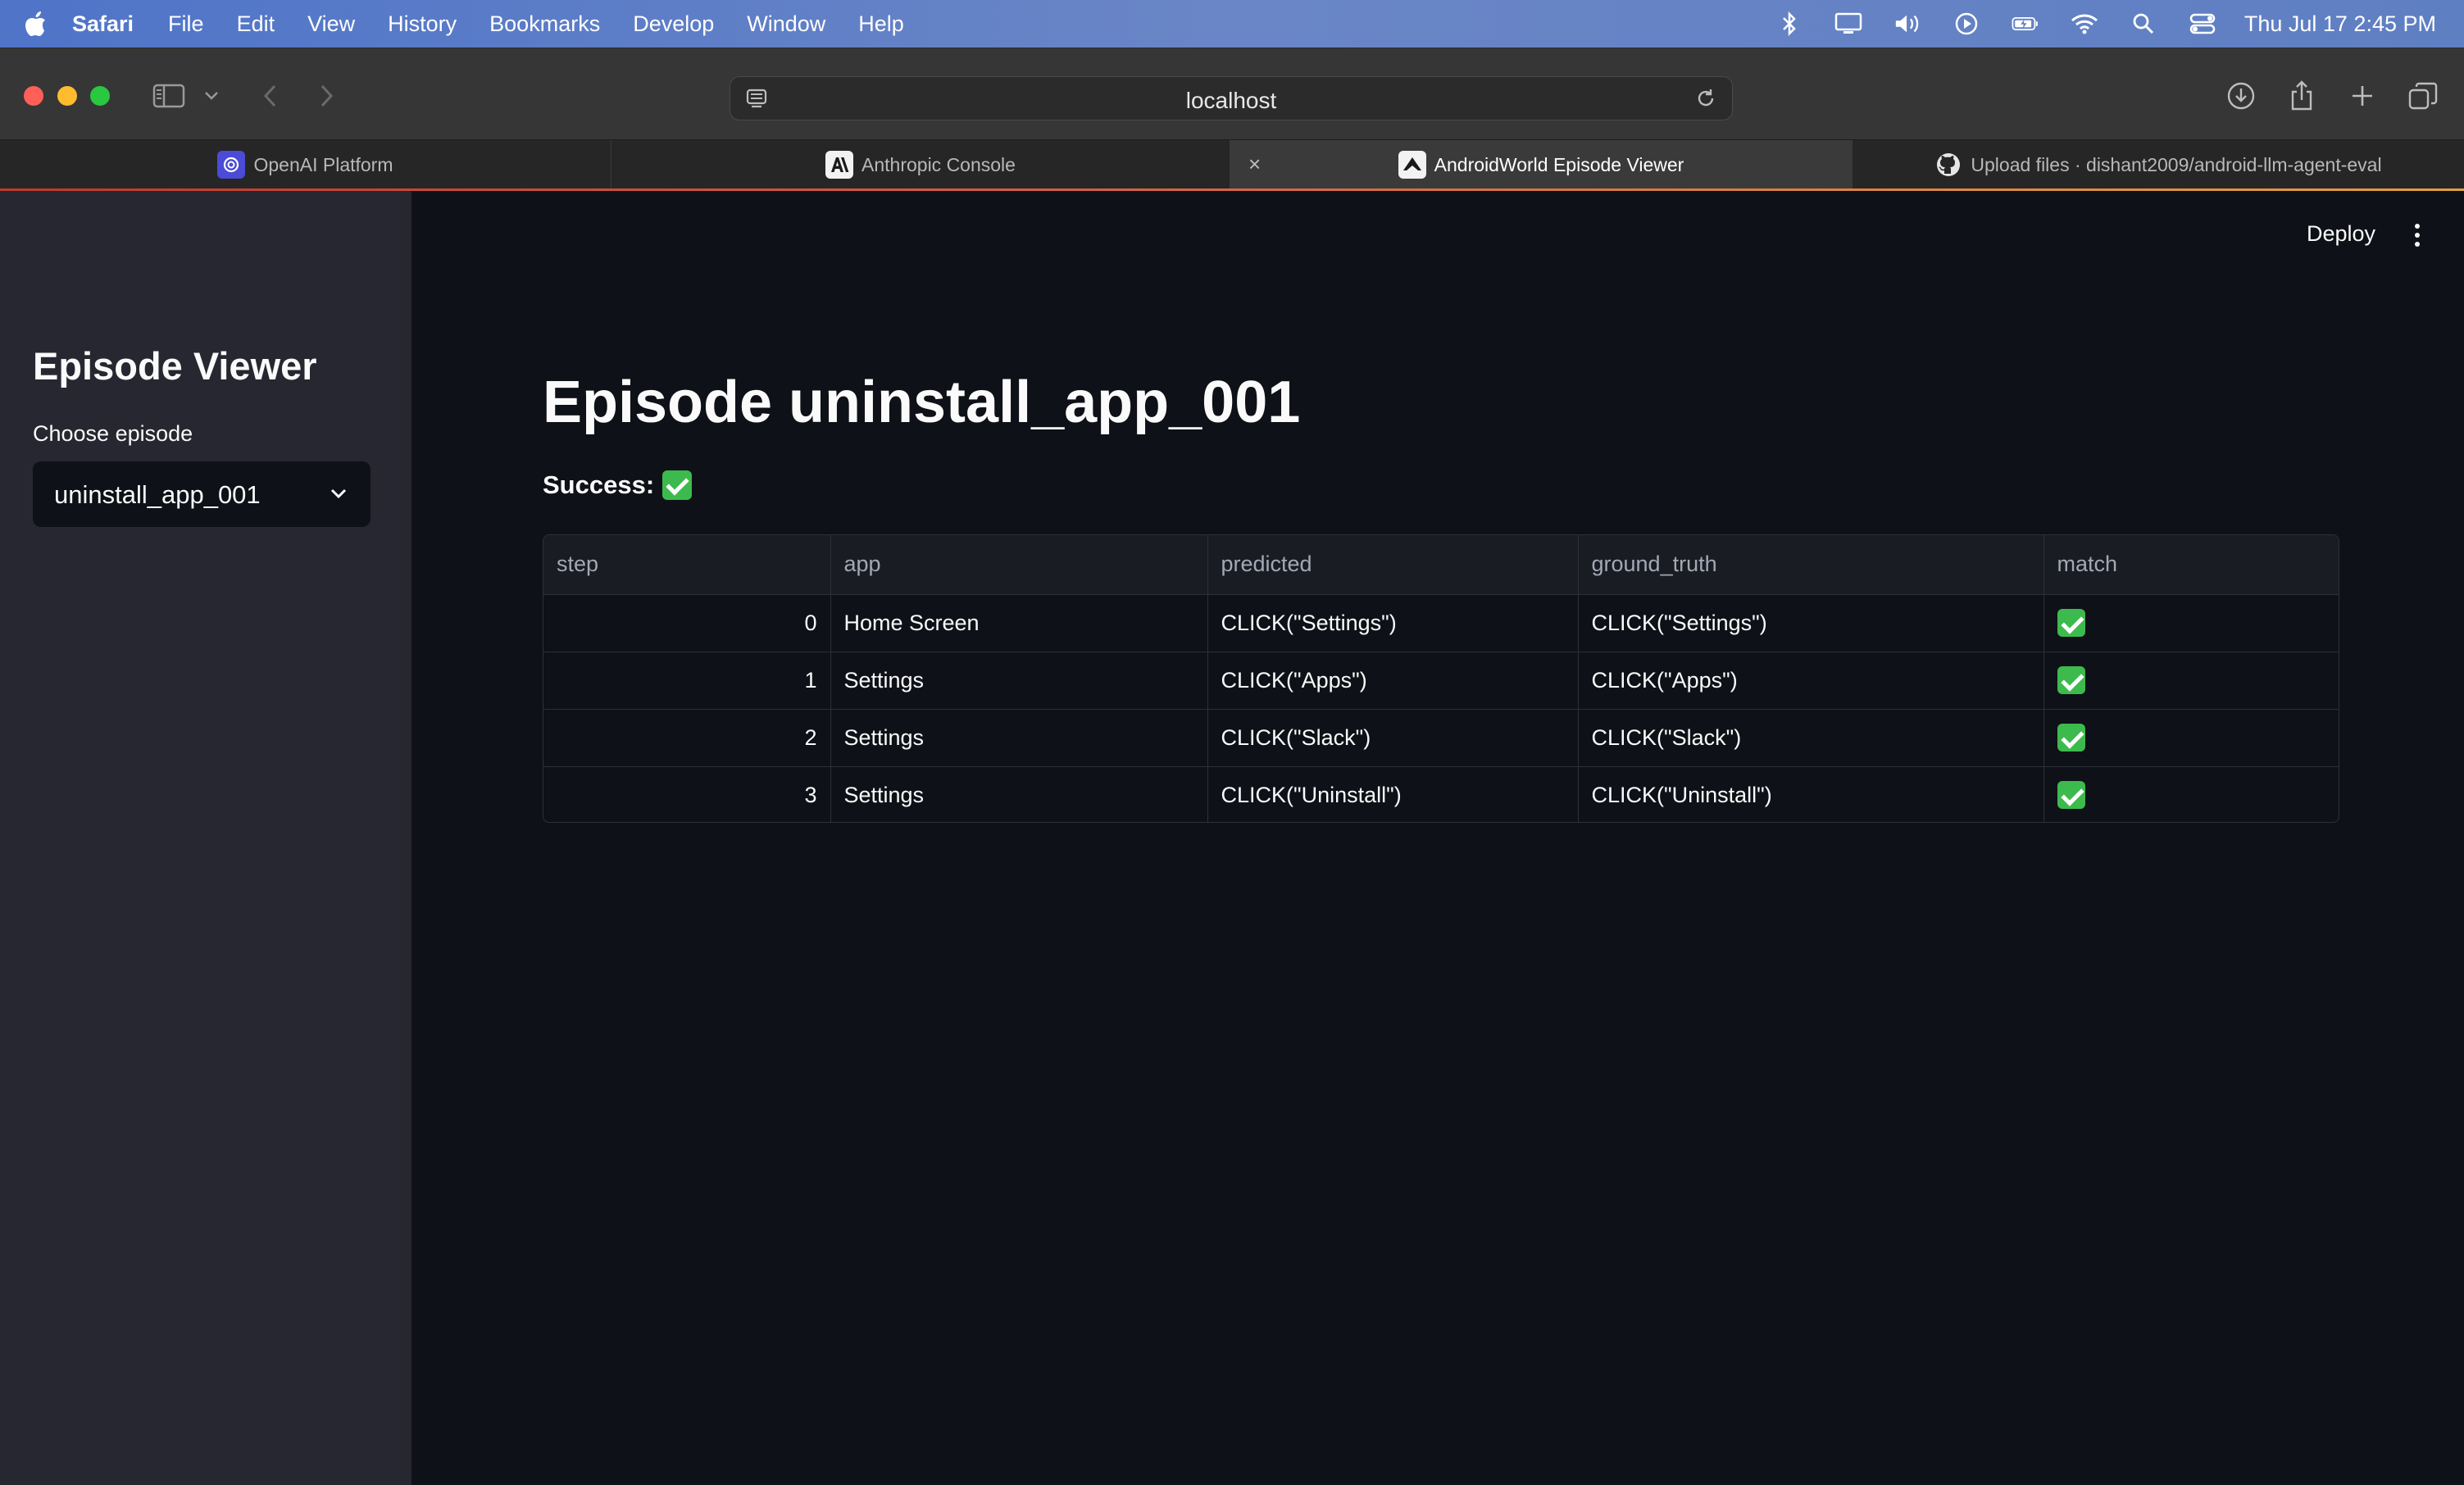 The width and height of the screenshot is (2464, 1485). I want to click on tab-label: OpenAI Platform, so click(323, 164).